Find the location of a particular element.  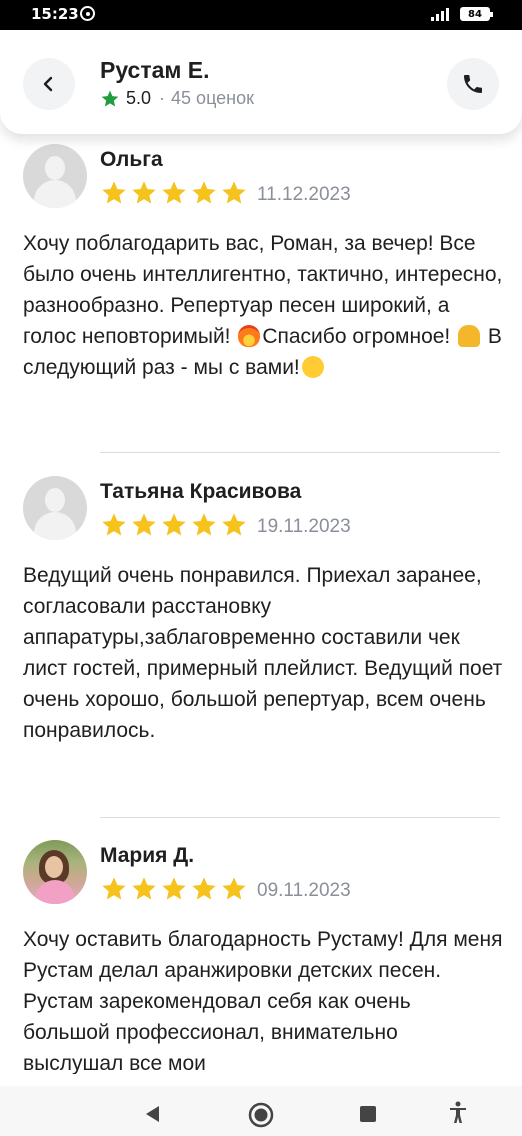

performer-name: Рустам Е. is located at coordinates (155, 70).